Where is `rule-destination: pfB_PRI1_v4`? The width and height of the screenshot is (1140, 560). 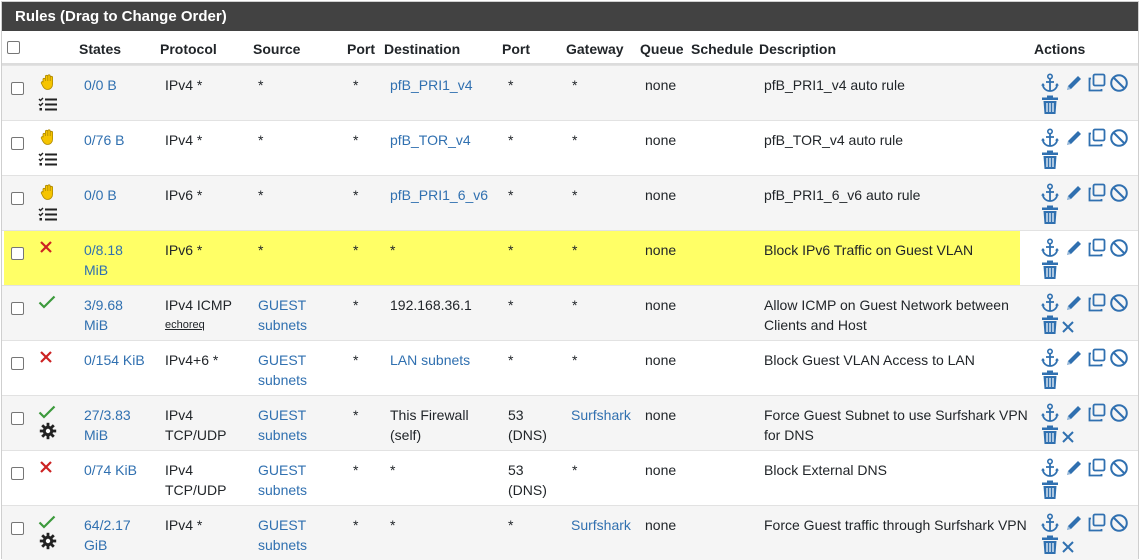
rule-destination: pfB_PRI1_v4 is located at coordinates (431, 85).